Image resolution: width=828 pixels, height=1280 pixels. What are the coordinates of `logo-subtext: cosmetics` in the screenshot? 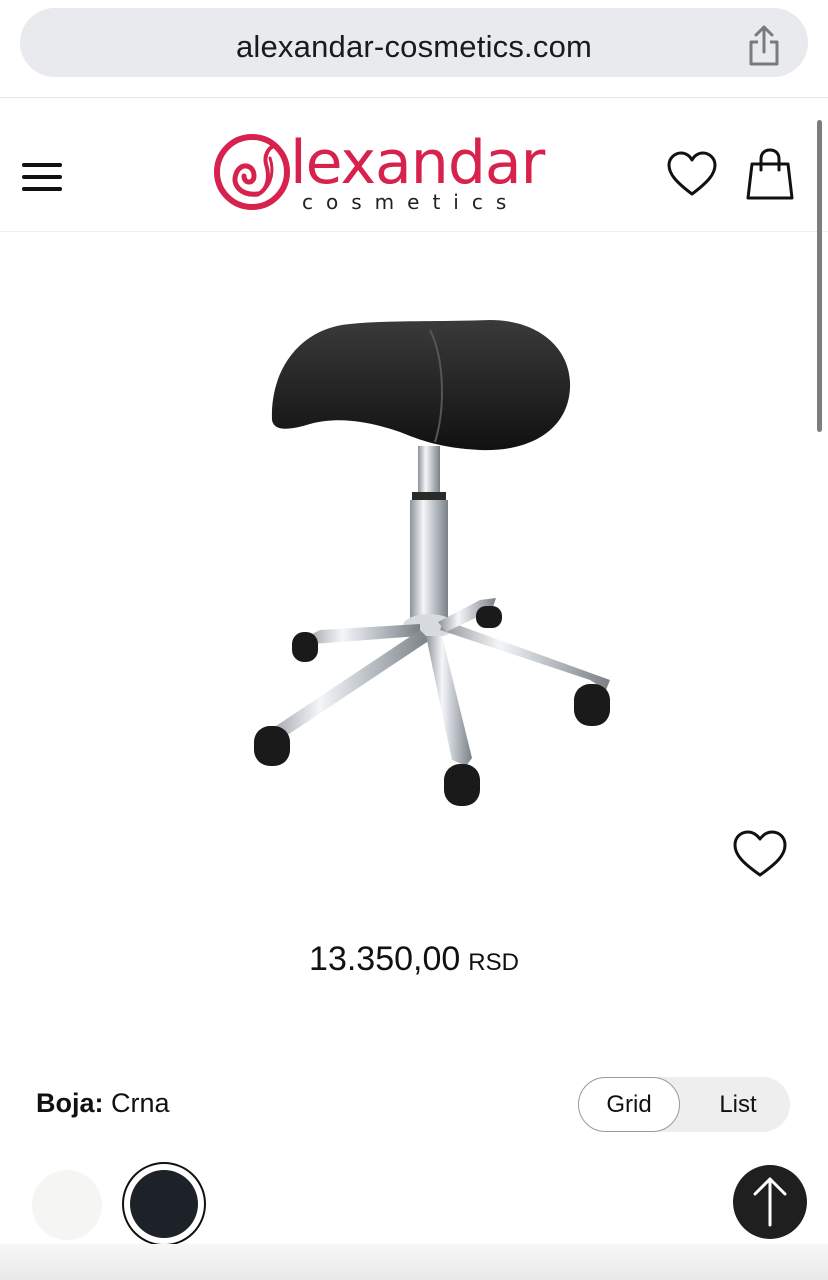 It's located at (411, 202).